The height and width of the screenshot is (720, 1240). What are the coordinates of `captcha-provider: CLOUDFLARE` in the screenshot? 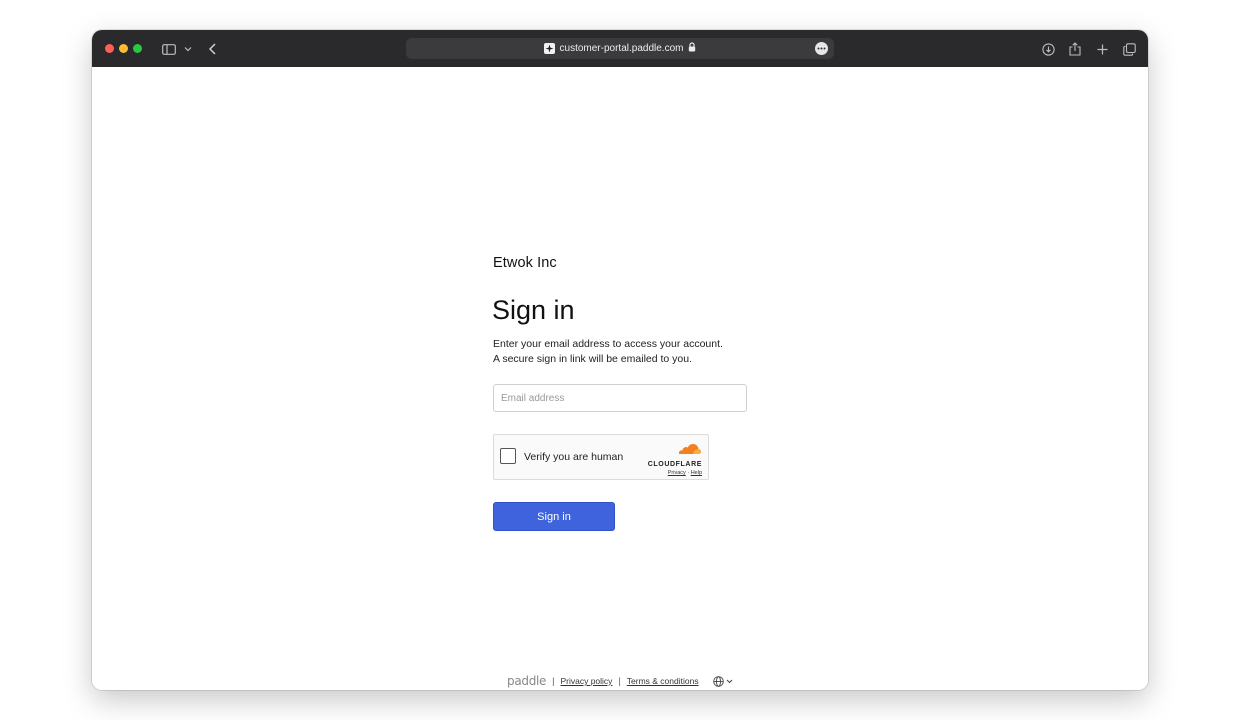 It's located at (674, 464).